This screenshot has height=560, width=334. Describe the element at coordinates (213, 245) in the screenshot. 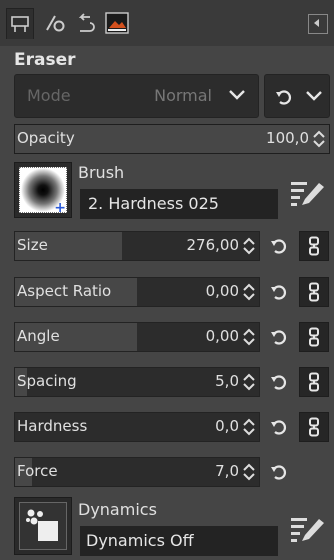

I see `size-value: 276,00` at that location.